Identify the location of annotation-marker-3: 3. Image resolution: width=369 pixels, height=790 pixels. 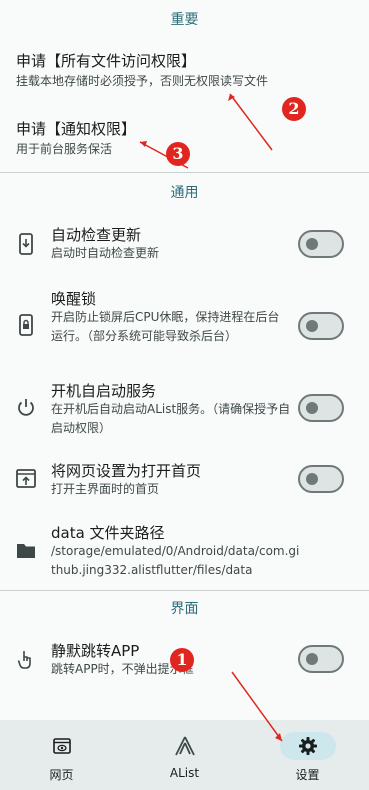
(178, 154).